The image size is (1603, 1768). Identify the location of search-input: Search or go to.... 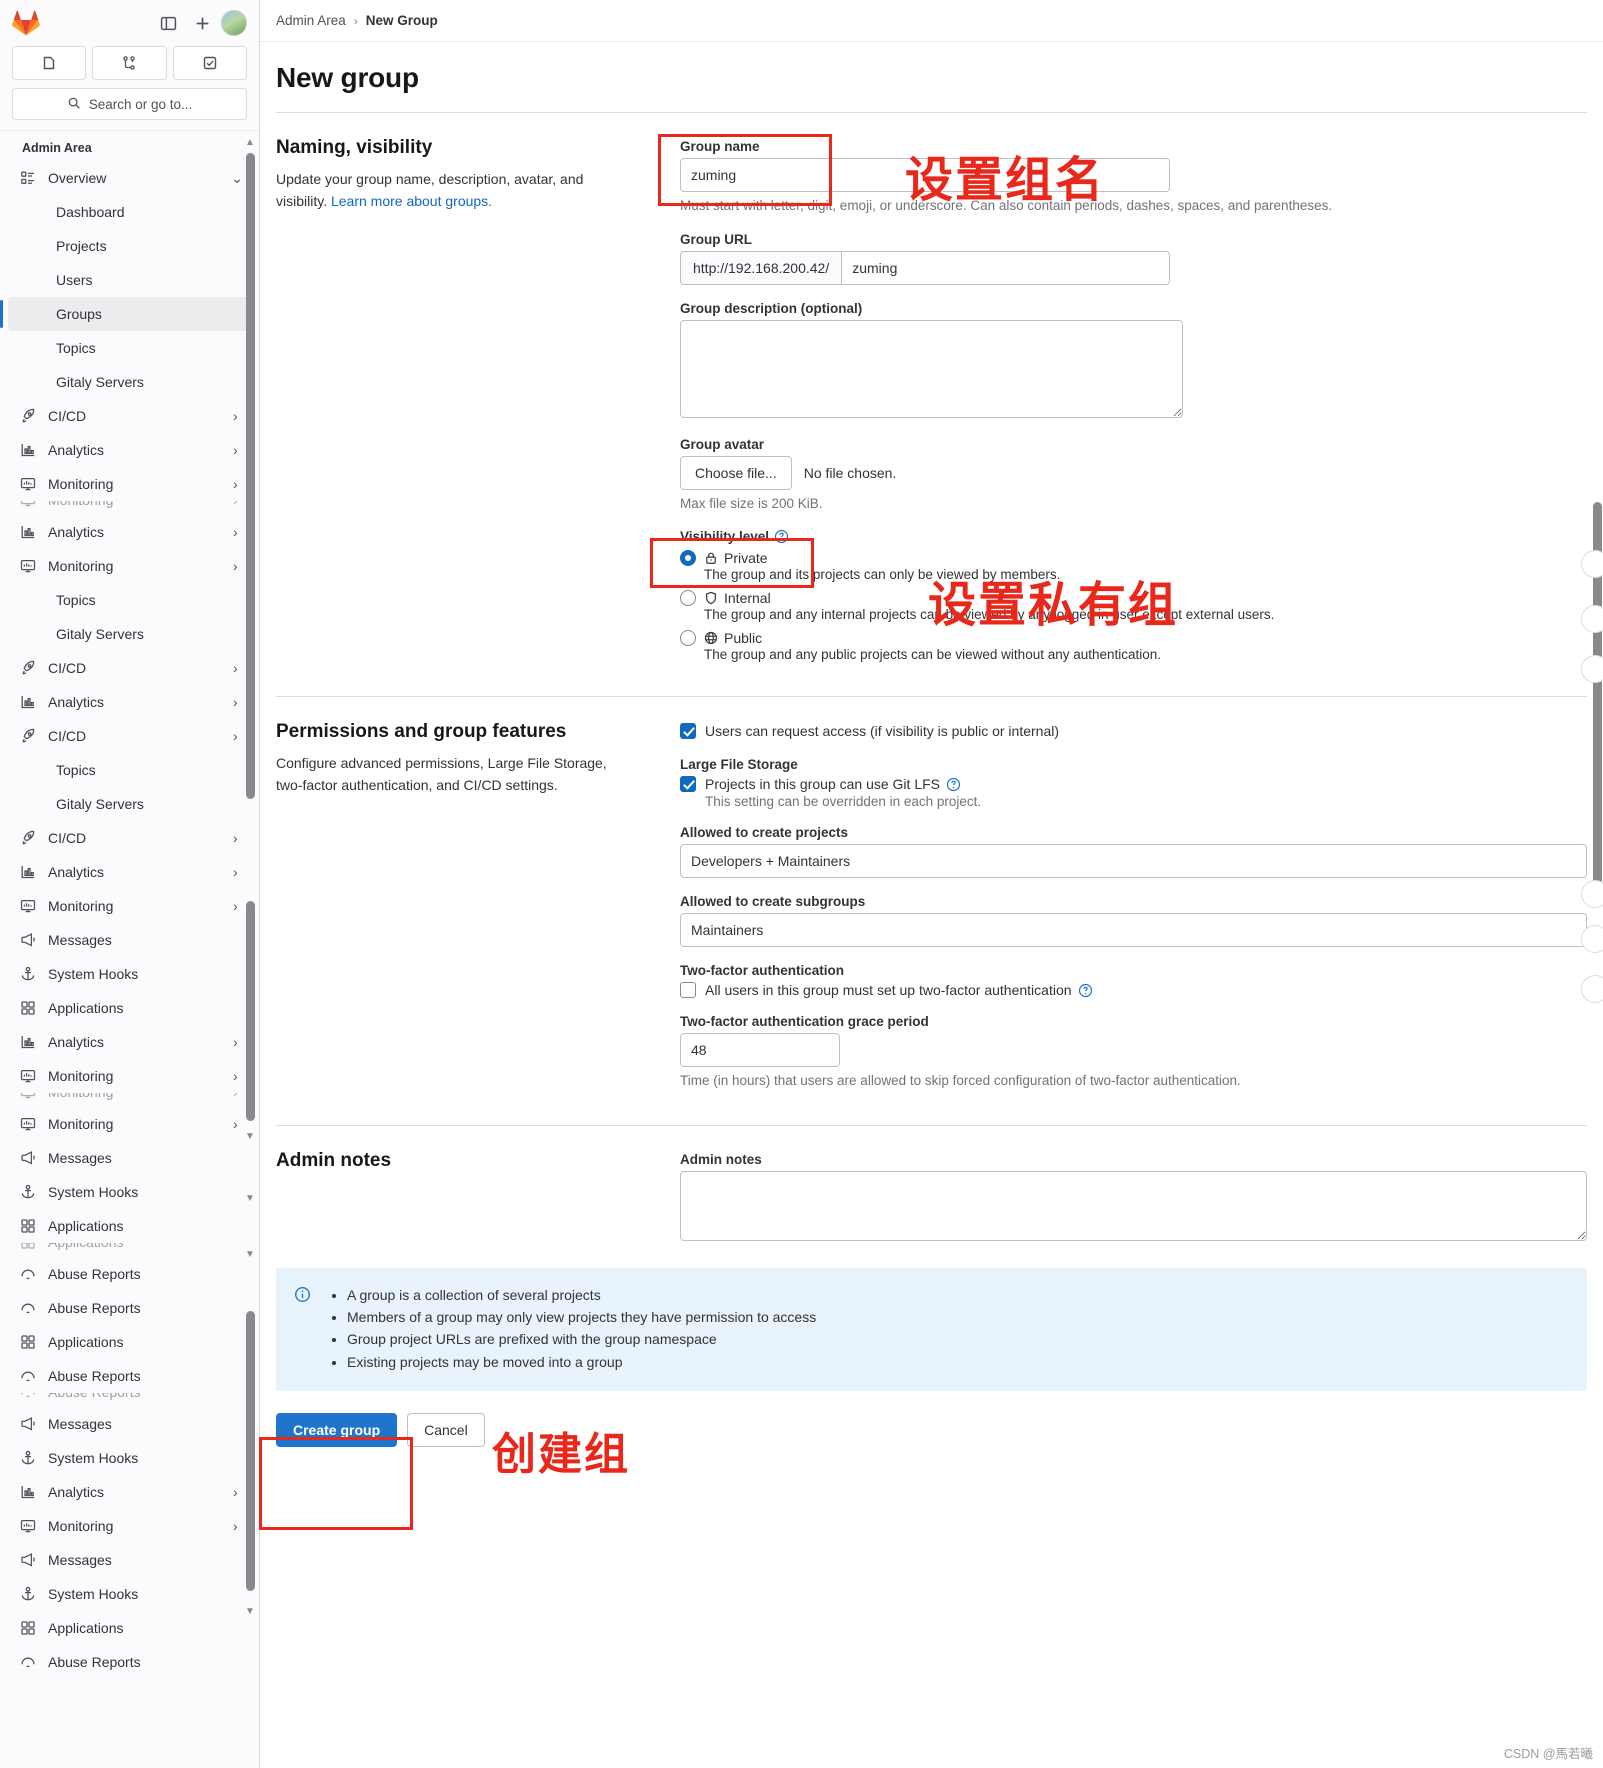
(129, 104).